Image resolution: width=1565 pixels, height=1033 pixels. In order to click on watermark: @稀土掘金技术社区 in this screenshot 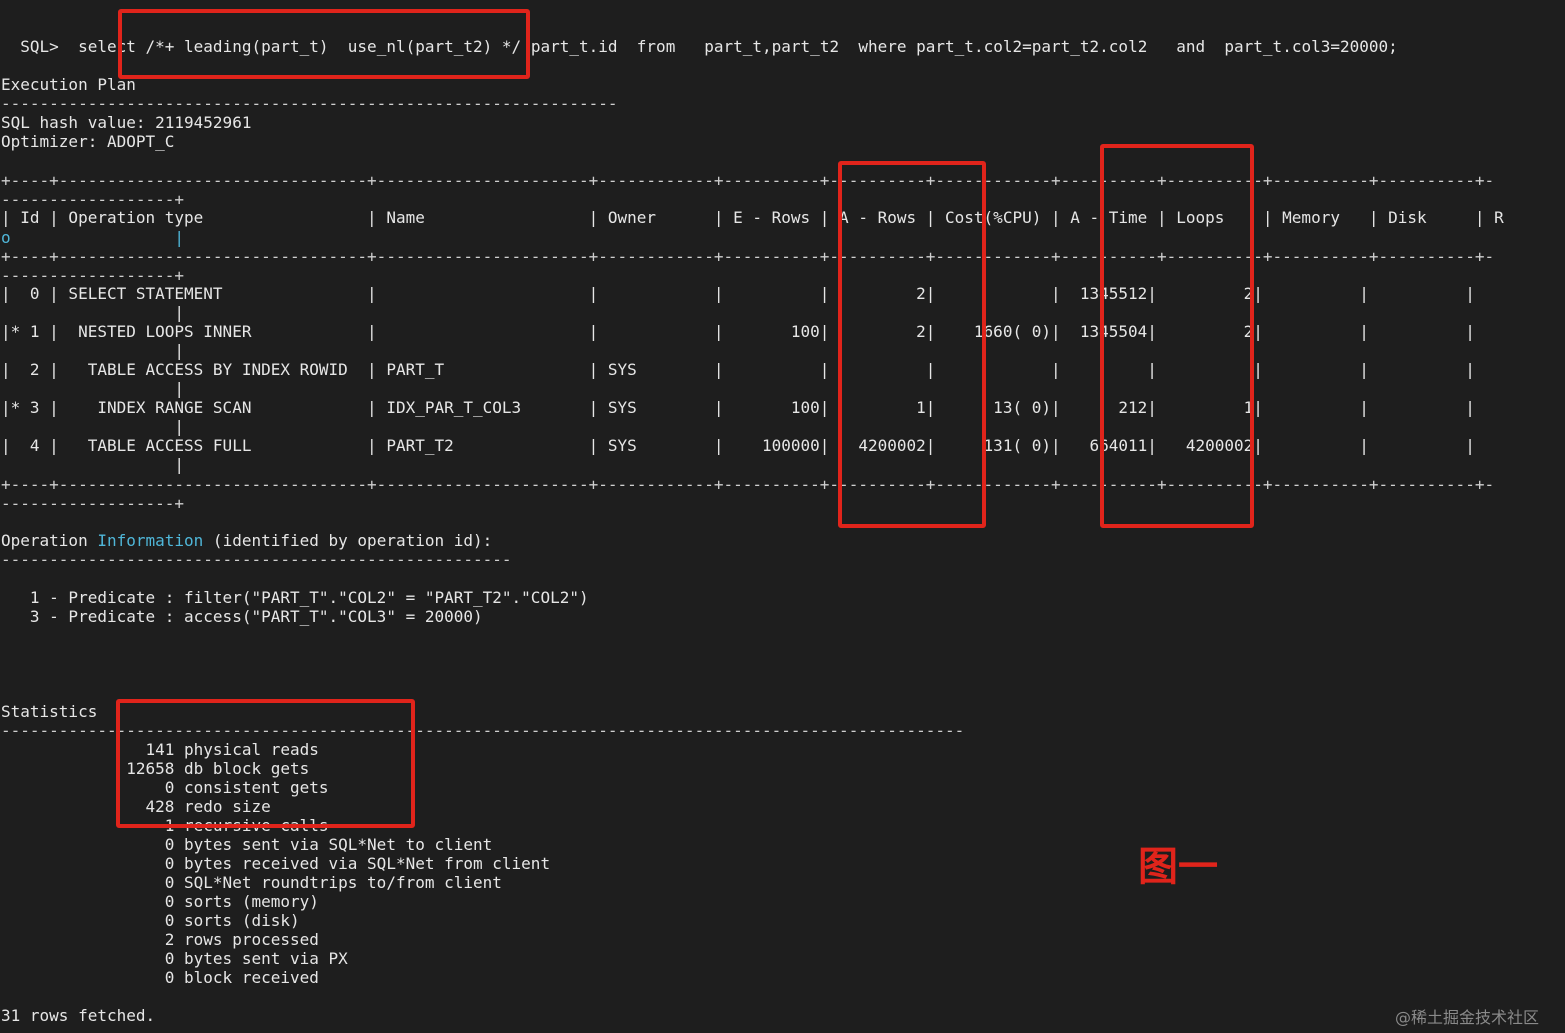, I will do `click(1467, 1017)`.